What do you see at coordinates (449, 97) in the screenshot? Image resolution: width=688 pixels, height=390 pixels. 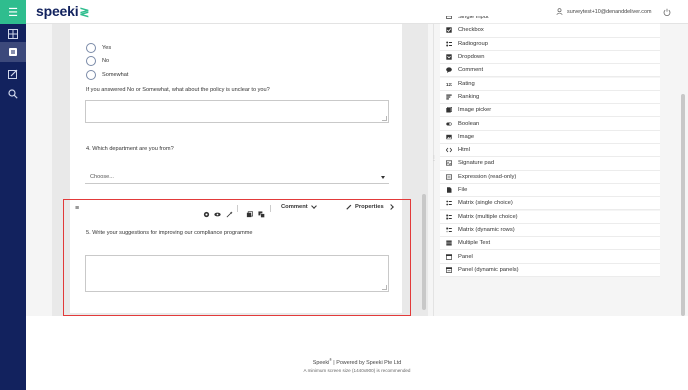 I see `ranking-icon` at bounding box center [449, 97].